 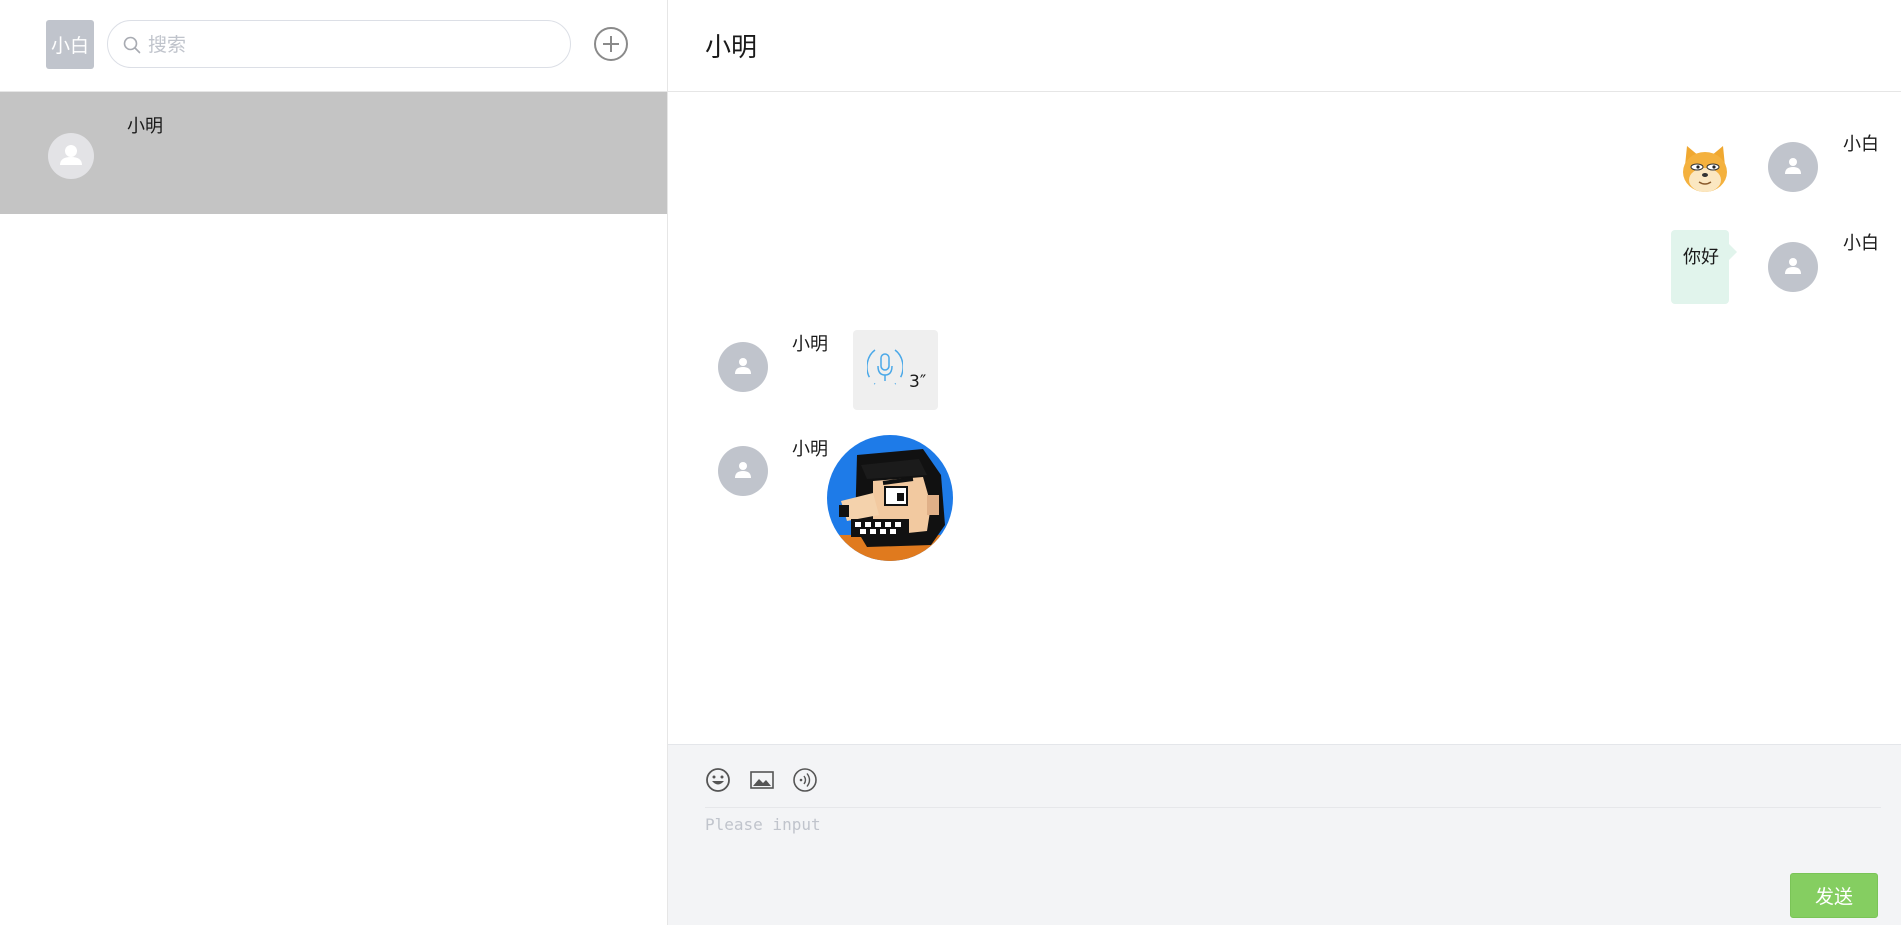 I want to click on microphone-icon, so click(x=885, y=367).